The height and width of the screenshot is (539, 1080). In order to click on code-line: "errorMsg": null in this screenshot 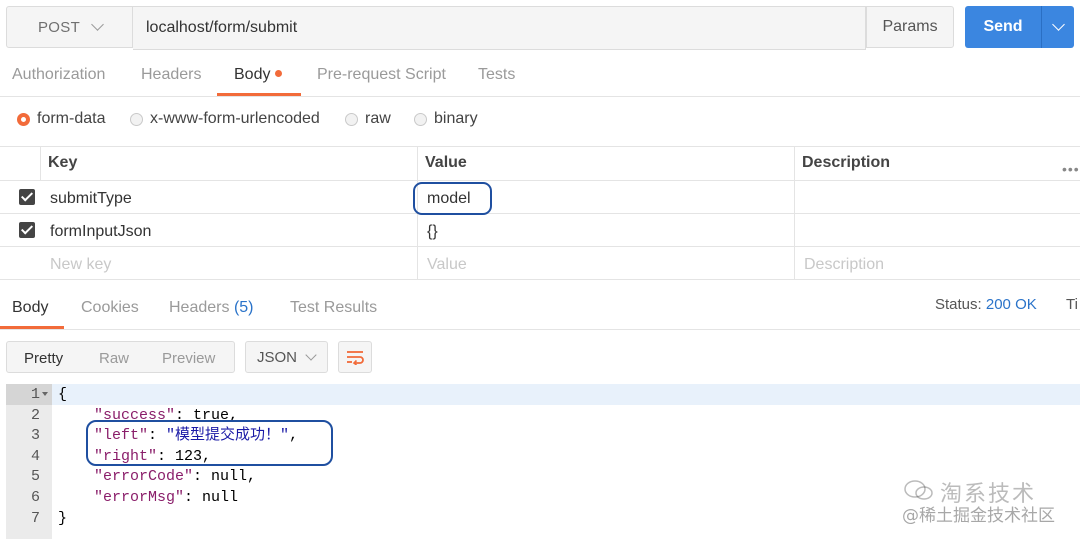, I will do `click(148, 498)`.